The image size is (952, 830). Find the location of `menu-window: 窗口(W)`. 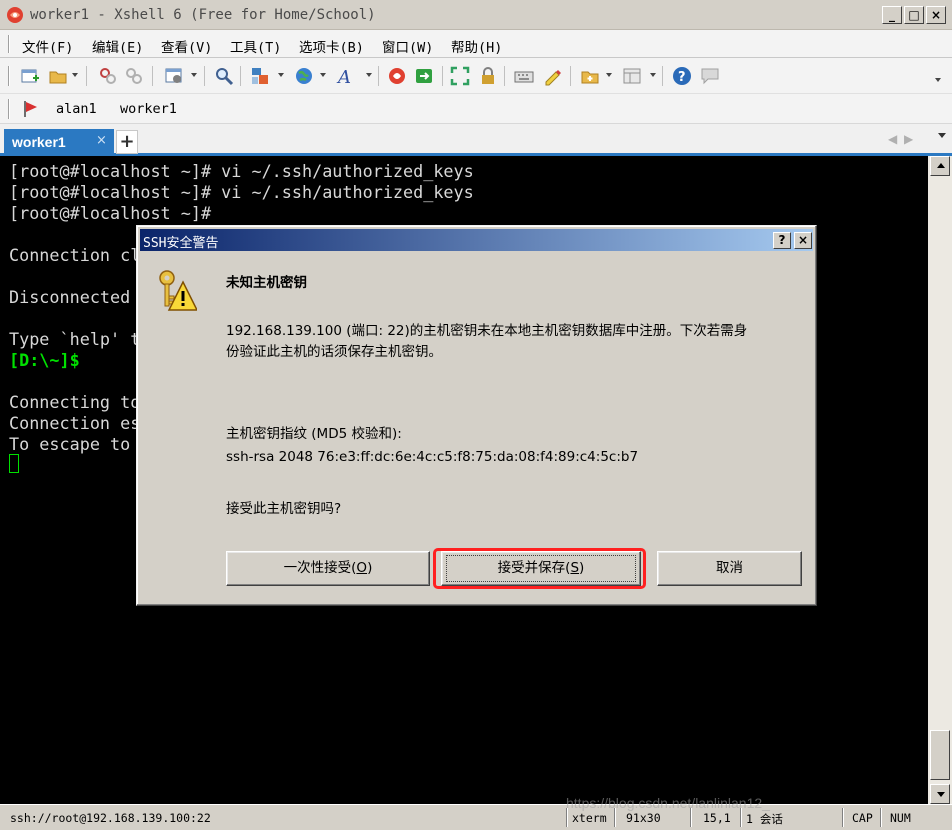

menu-window: 窗口(W) is located at coordinates (407, 46).